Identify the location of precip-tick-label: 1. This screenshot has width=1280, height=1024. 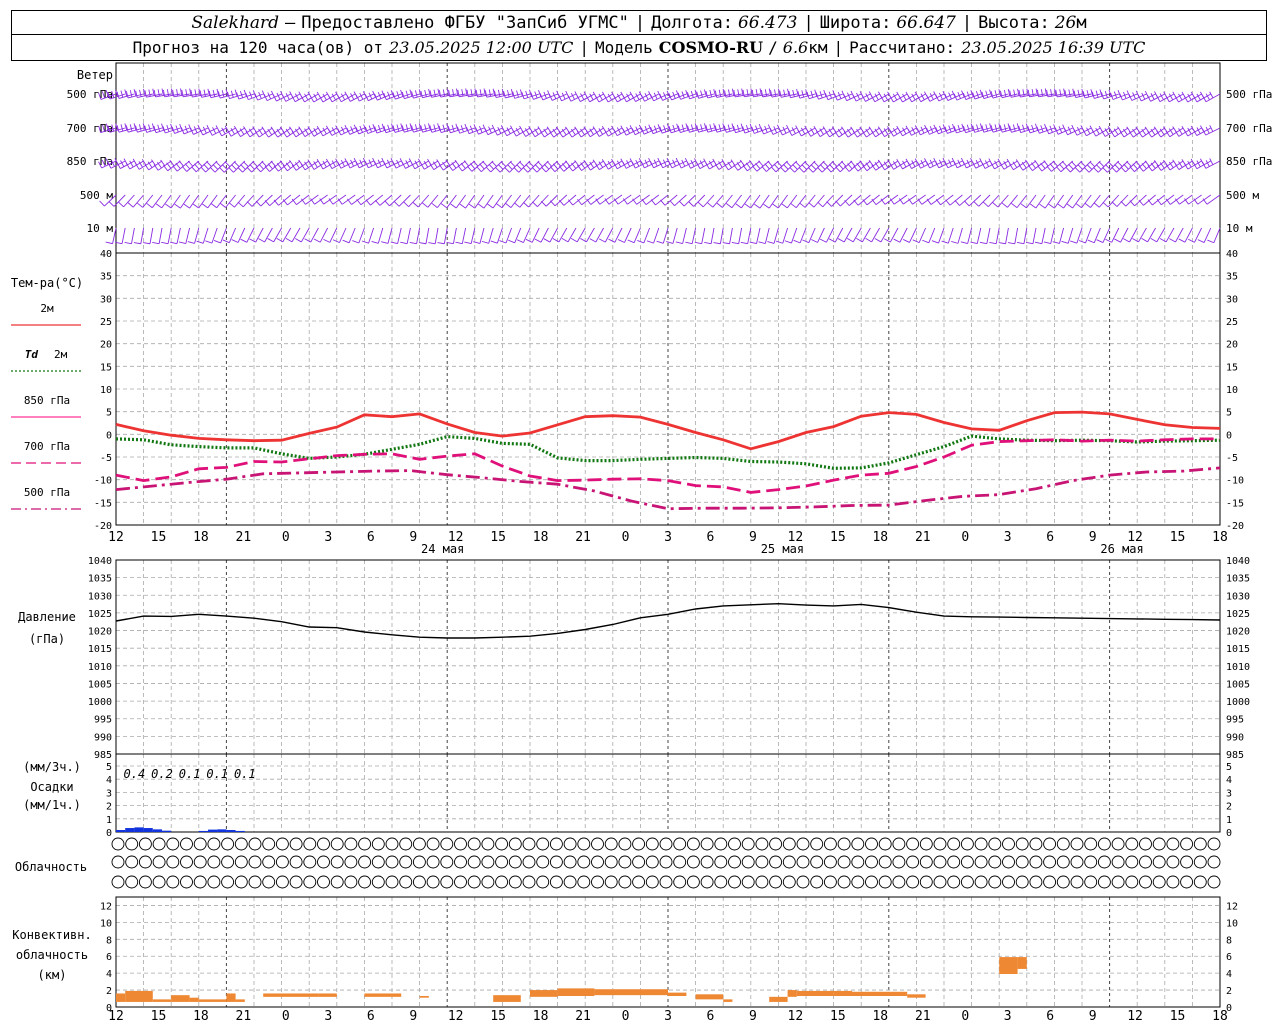
(109, 820).